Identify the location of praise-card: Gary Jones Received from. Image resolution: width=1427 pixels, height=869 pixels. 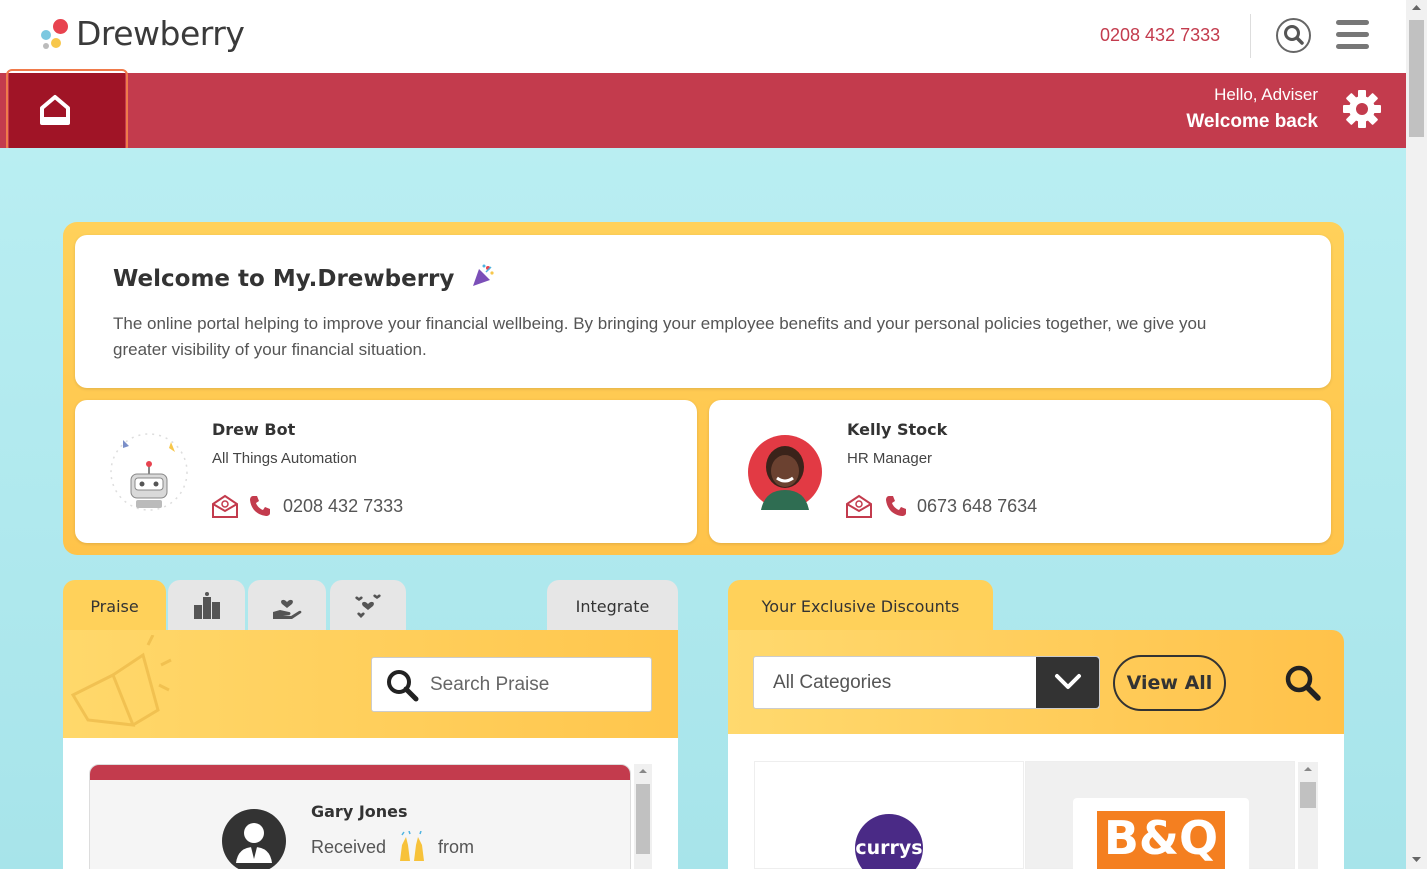
(360, 816).